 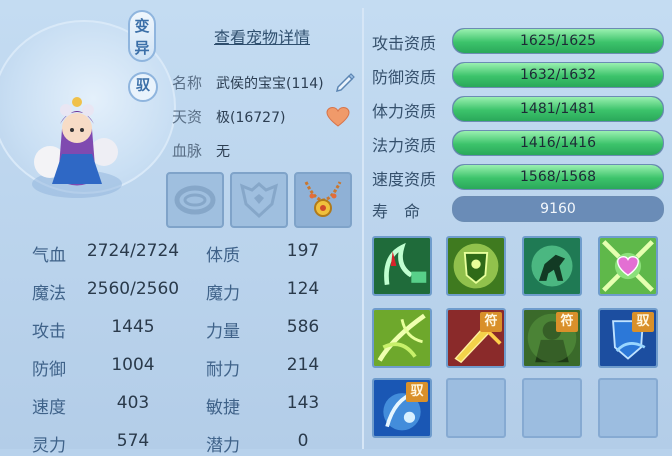 I want to click on life-bar: 9160, so click(x=558, y=209).